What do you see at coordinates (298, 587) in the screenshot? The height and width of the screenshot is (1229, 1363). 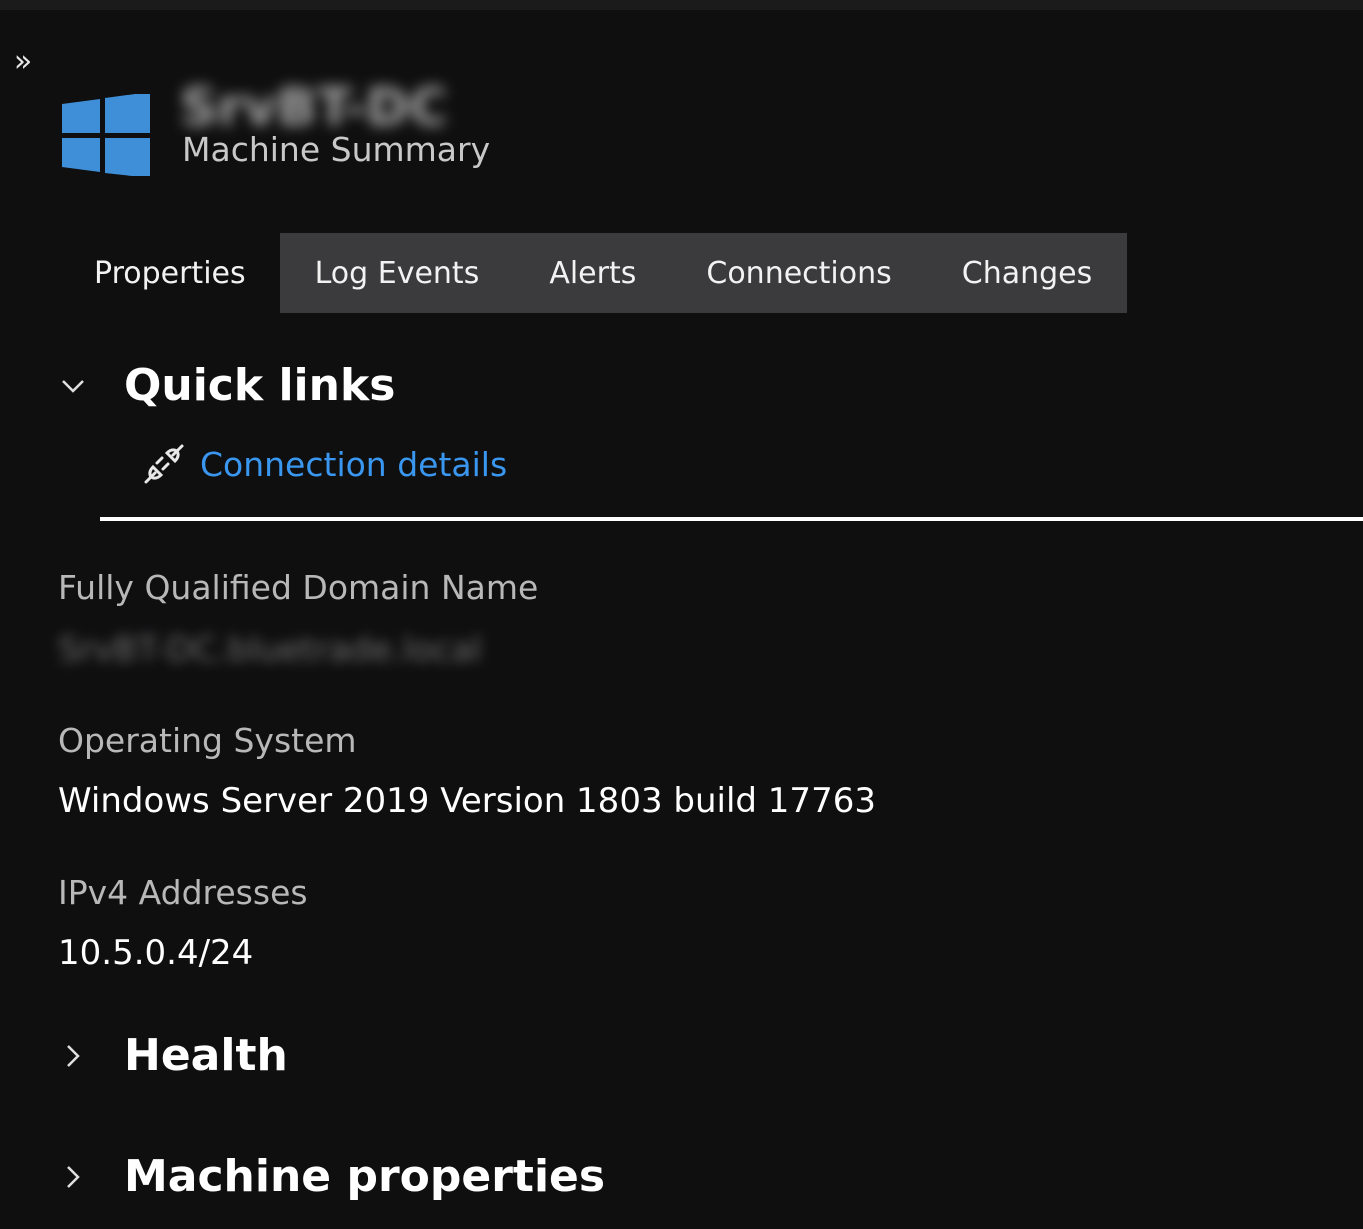 I see `fqdn-label: Fully Qualified Domain Name` at bounding box center [298, 587].